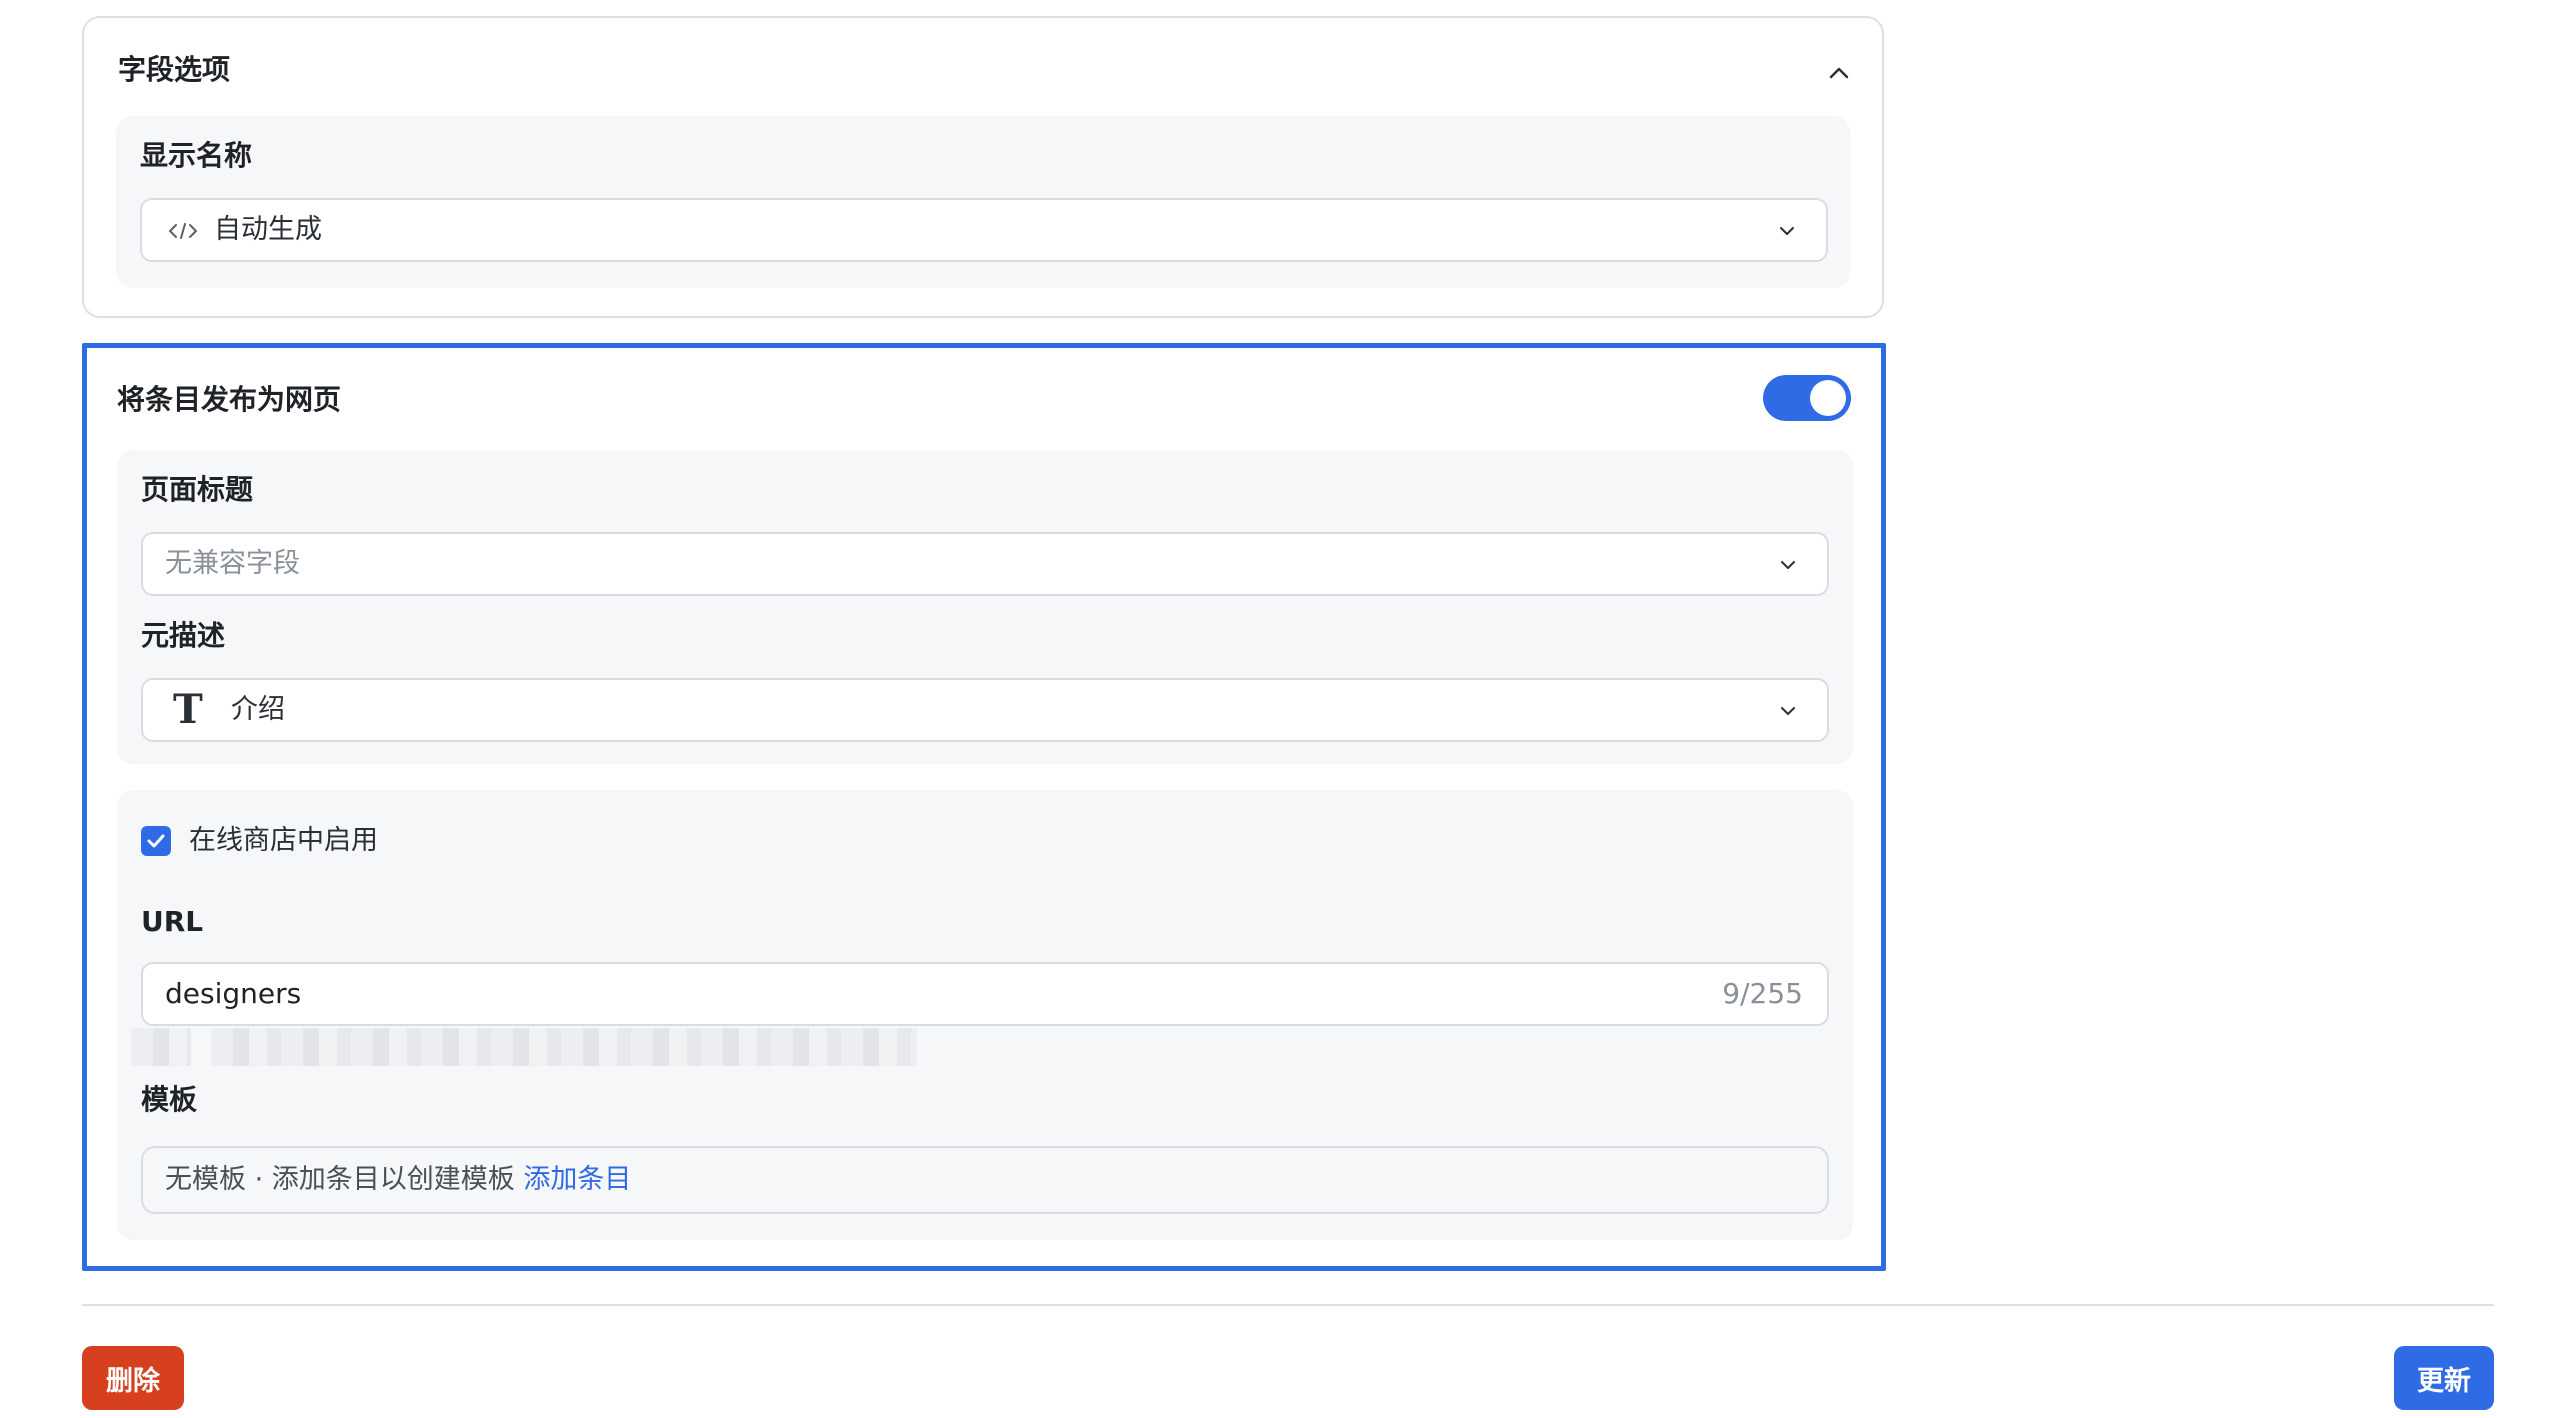  I want to click on meta-description-select: T 介绍, so click(985, 710).